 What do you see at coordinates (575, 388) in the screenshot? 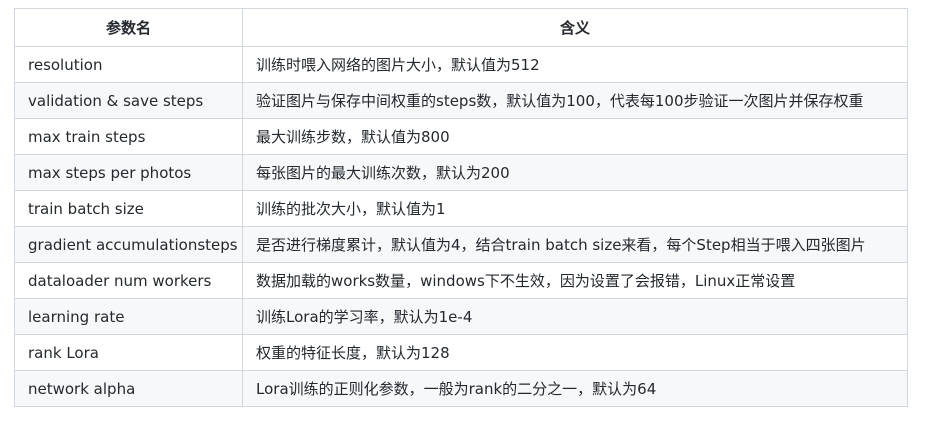
I see `param-meaning-cell: Lora训练的正则化参数，一般为rank的二分之一，默认为64` at bounding box center [575, 388].